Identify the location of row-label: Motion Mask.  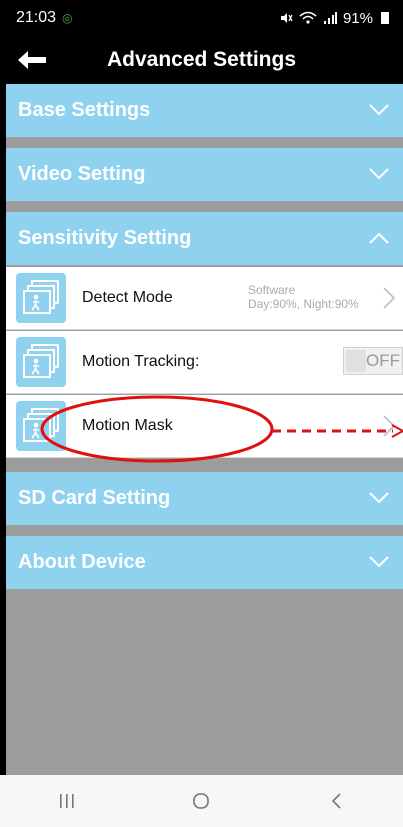
(127, 425).